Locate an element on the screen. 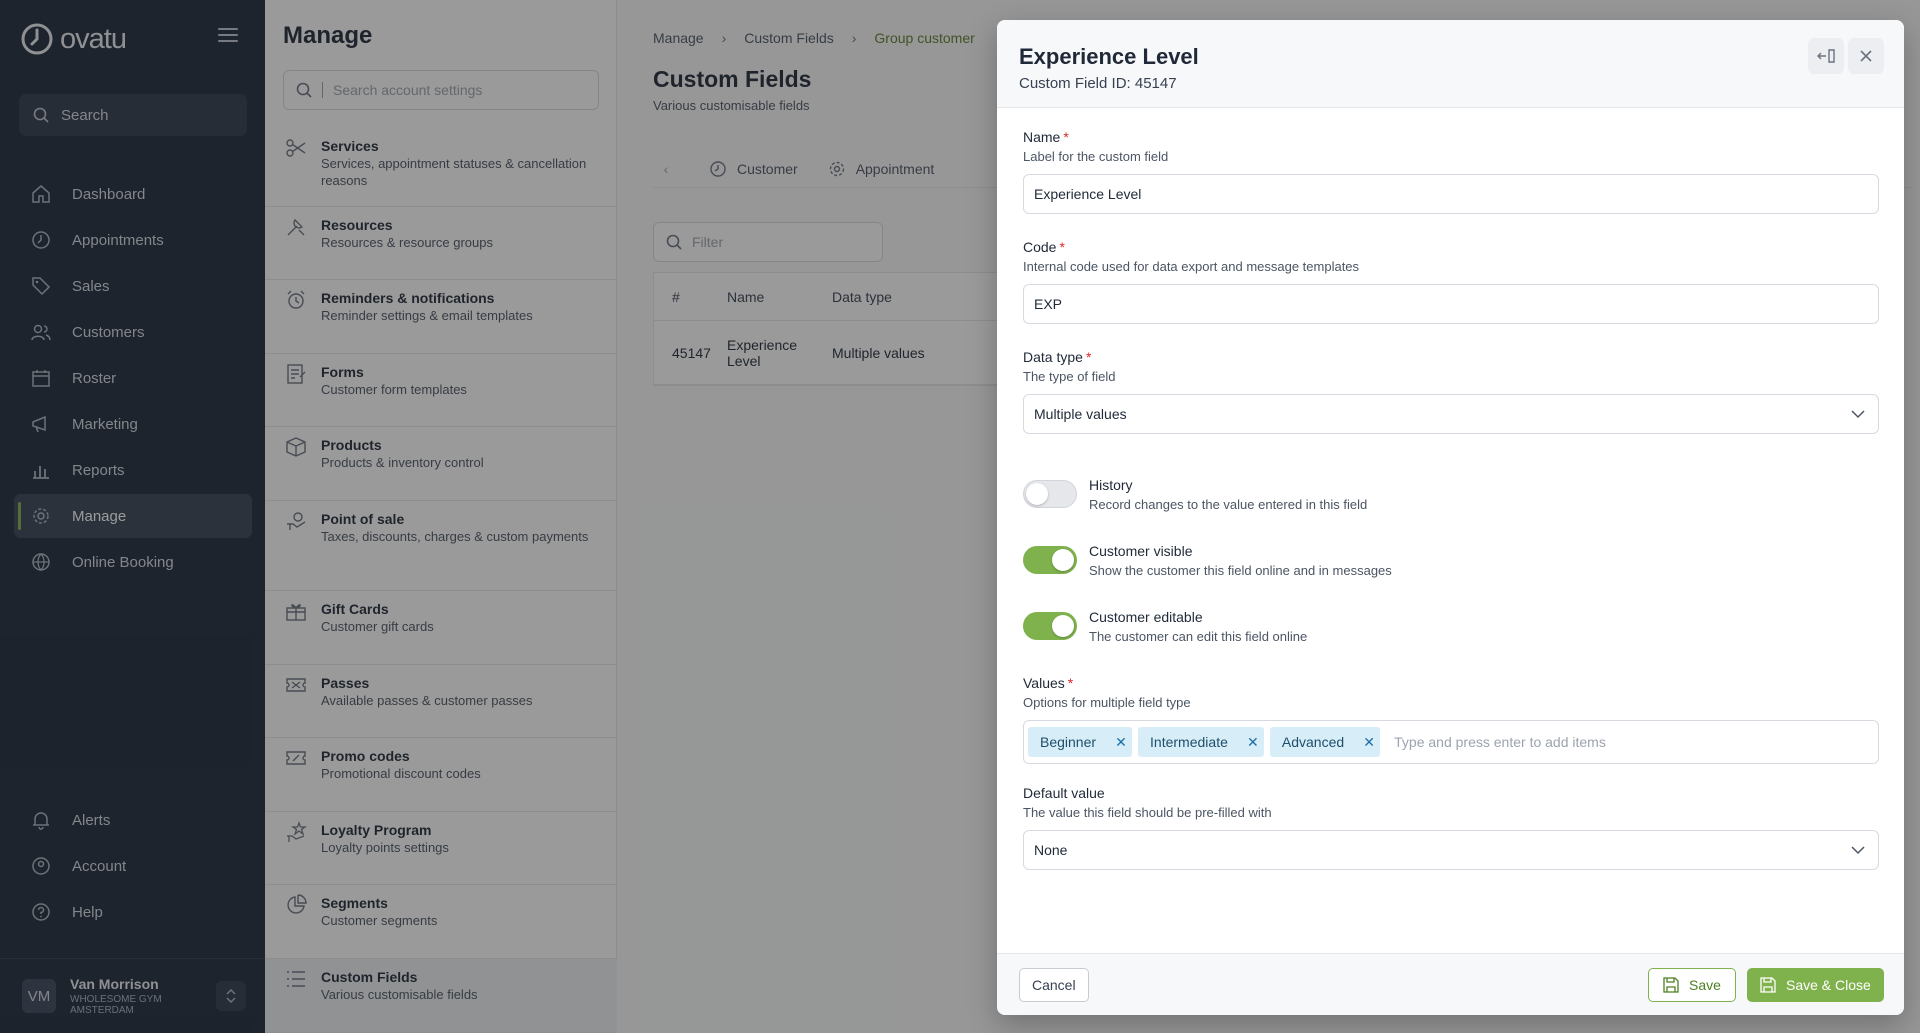  name-help: Label for the custom field is located at coordinates (1096, 156).